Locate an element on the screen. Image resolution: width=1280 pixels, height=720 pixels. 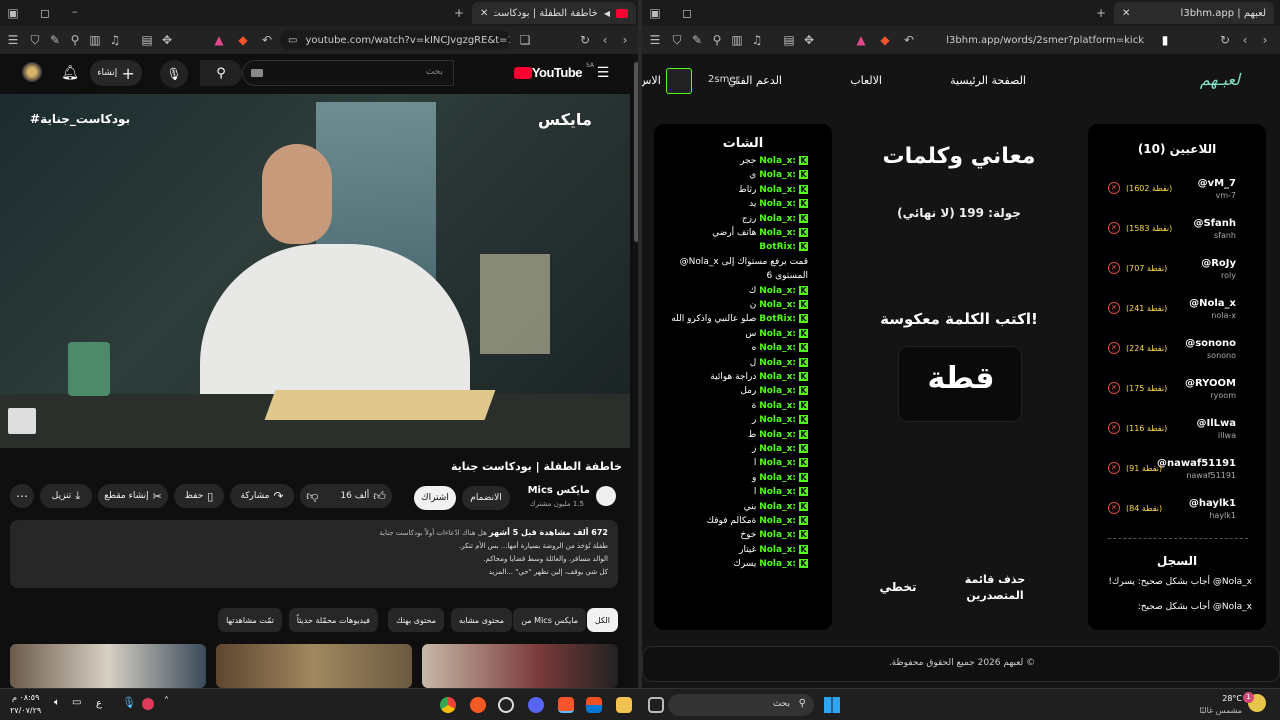
brave-icon is located at coordinates (566, 705).